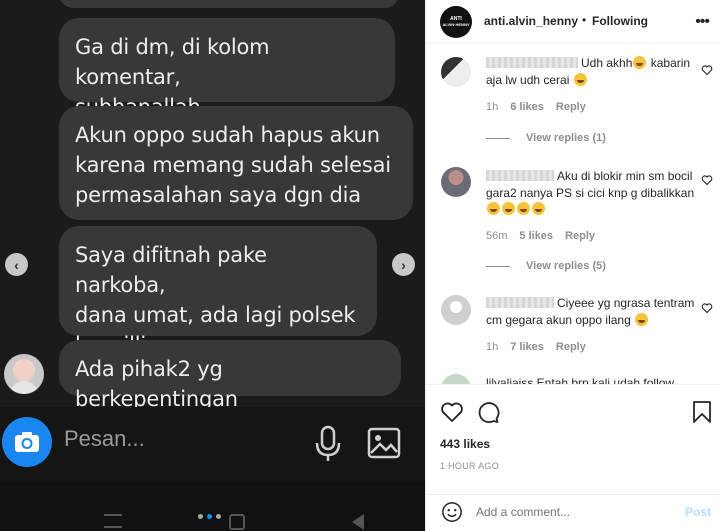 The height and width of the screenshot is (531, 720). I want to click on post-comment-button: Post, so click(698, 512).